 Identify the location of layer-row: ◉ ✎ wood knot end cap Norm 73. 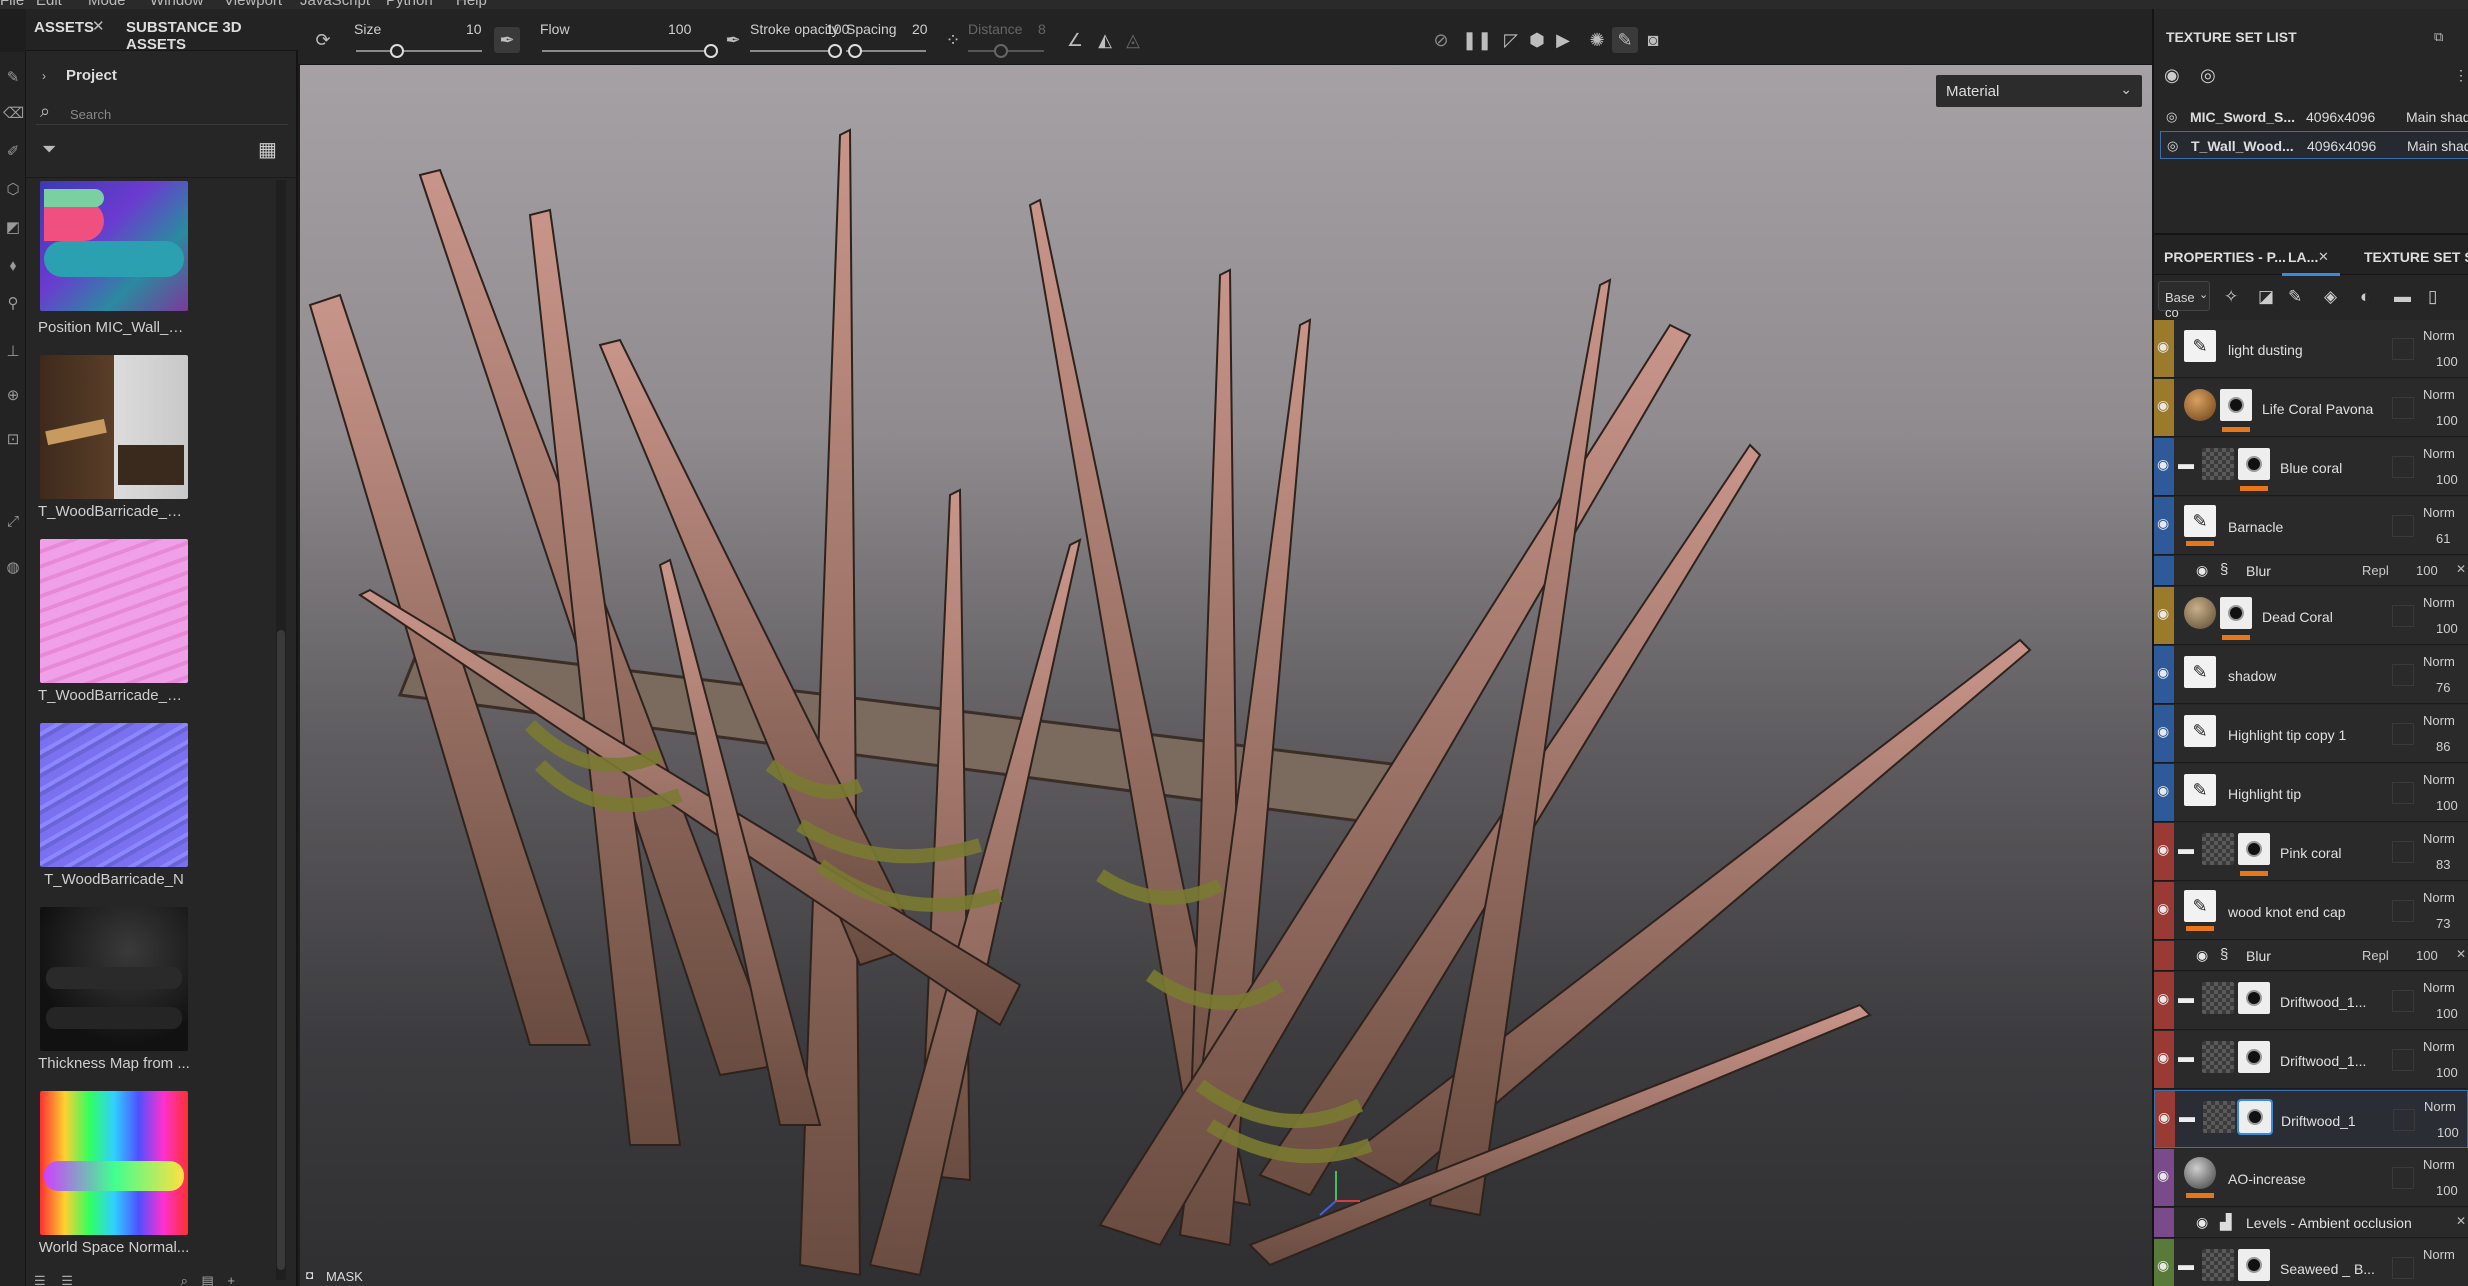
(2311, 911).